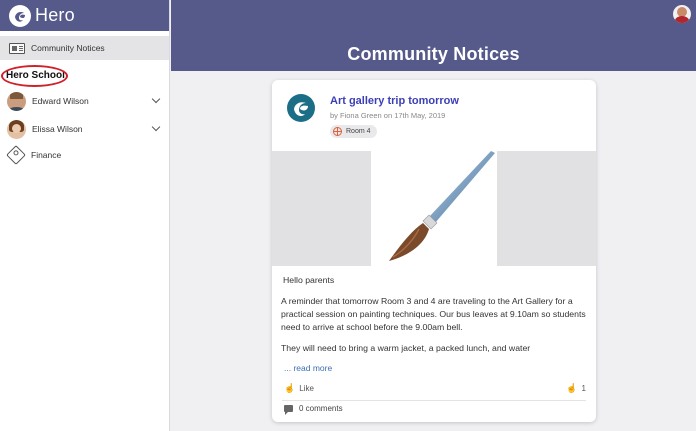  What do you see at coordinates (57, 129) in the screenshot?
I see `person-name: Elissa Wilson` at bounding box center [57, 129].